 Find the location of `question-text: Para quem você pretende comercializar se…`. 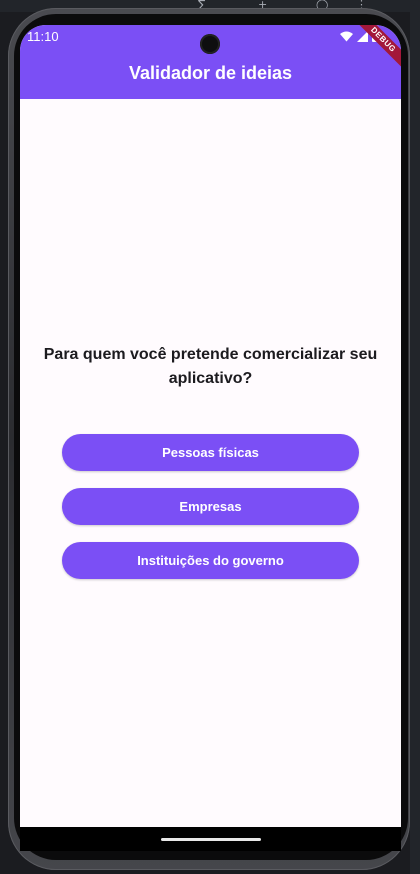

question-text: Para quem você pretende comercializar se… is located at coordinates (210, 366).